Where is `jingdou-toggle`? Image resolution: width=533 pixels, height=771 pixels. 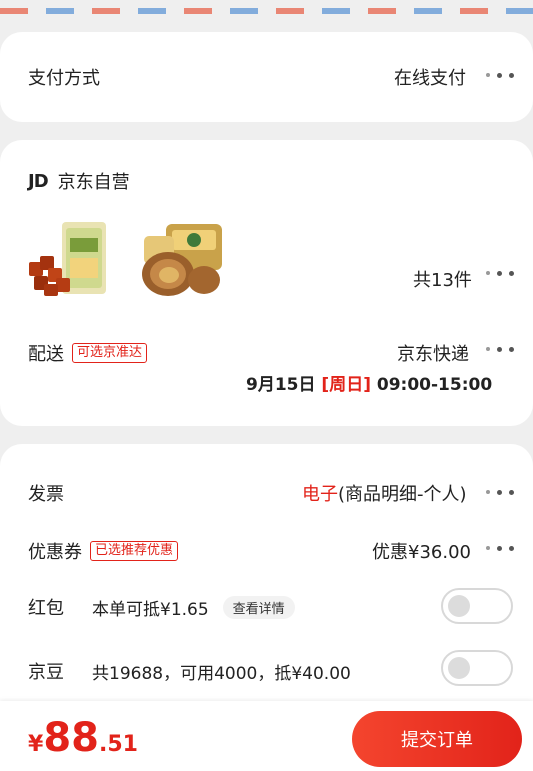
jingdou-toggle is located at coordinates (477, 668).